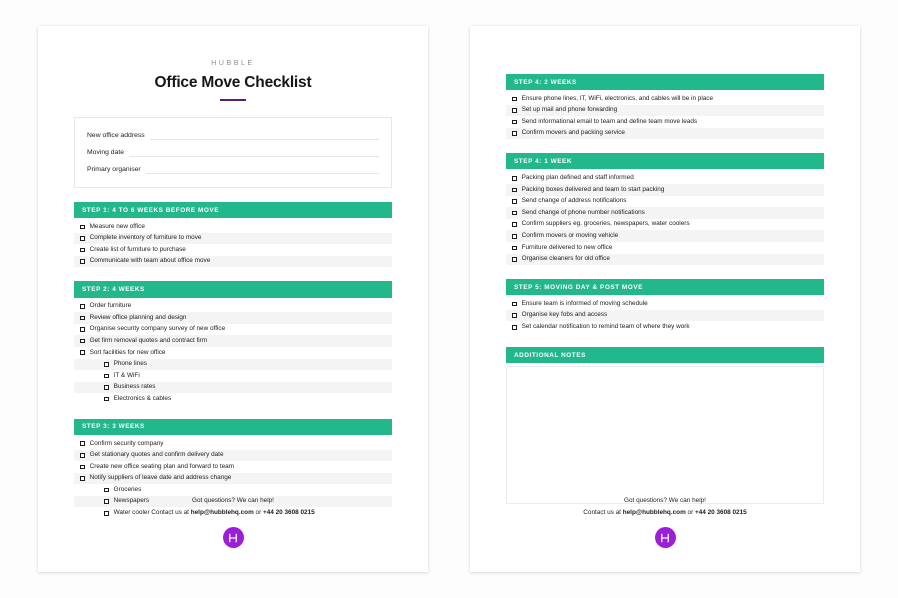  I want to click on checklist-item: Furniture delivered to new office, so click(665, 248).